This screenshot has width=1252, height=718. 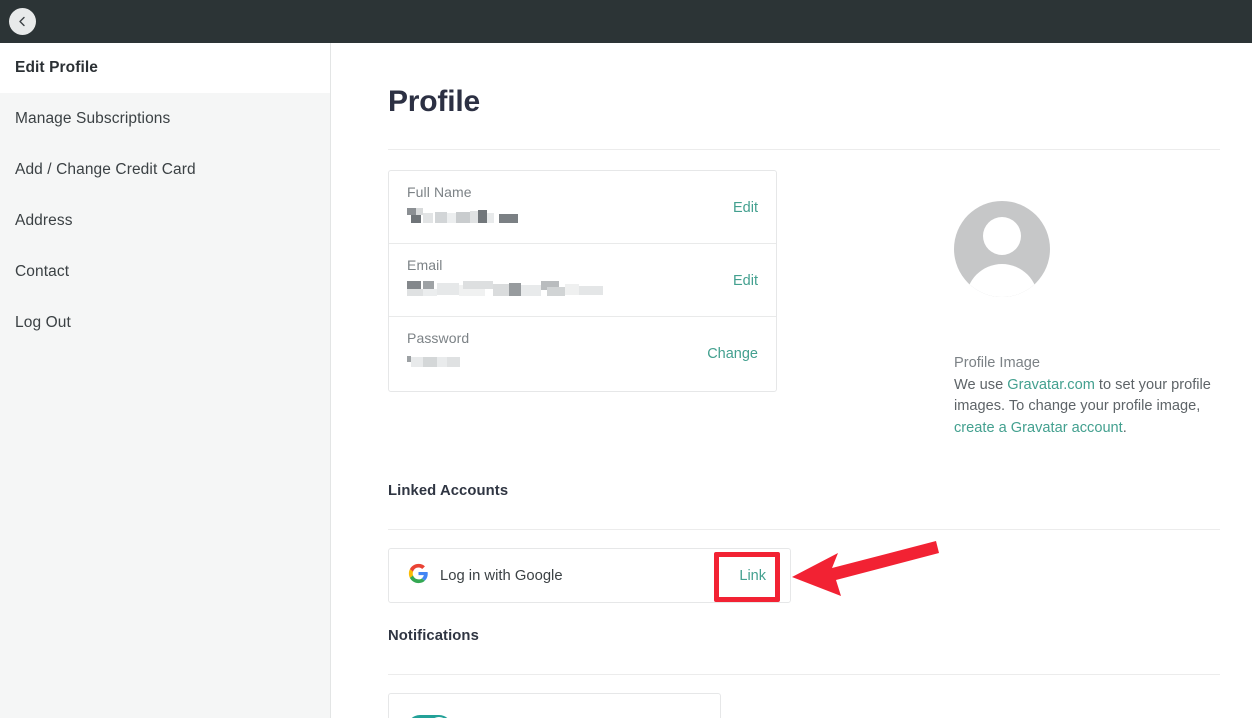 What do you see at coordinates (105, 169) in the screenshot?
I see `sidebar-item-label: Add / Change Credit Card` at bounding box center [105, 169].